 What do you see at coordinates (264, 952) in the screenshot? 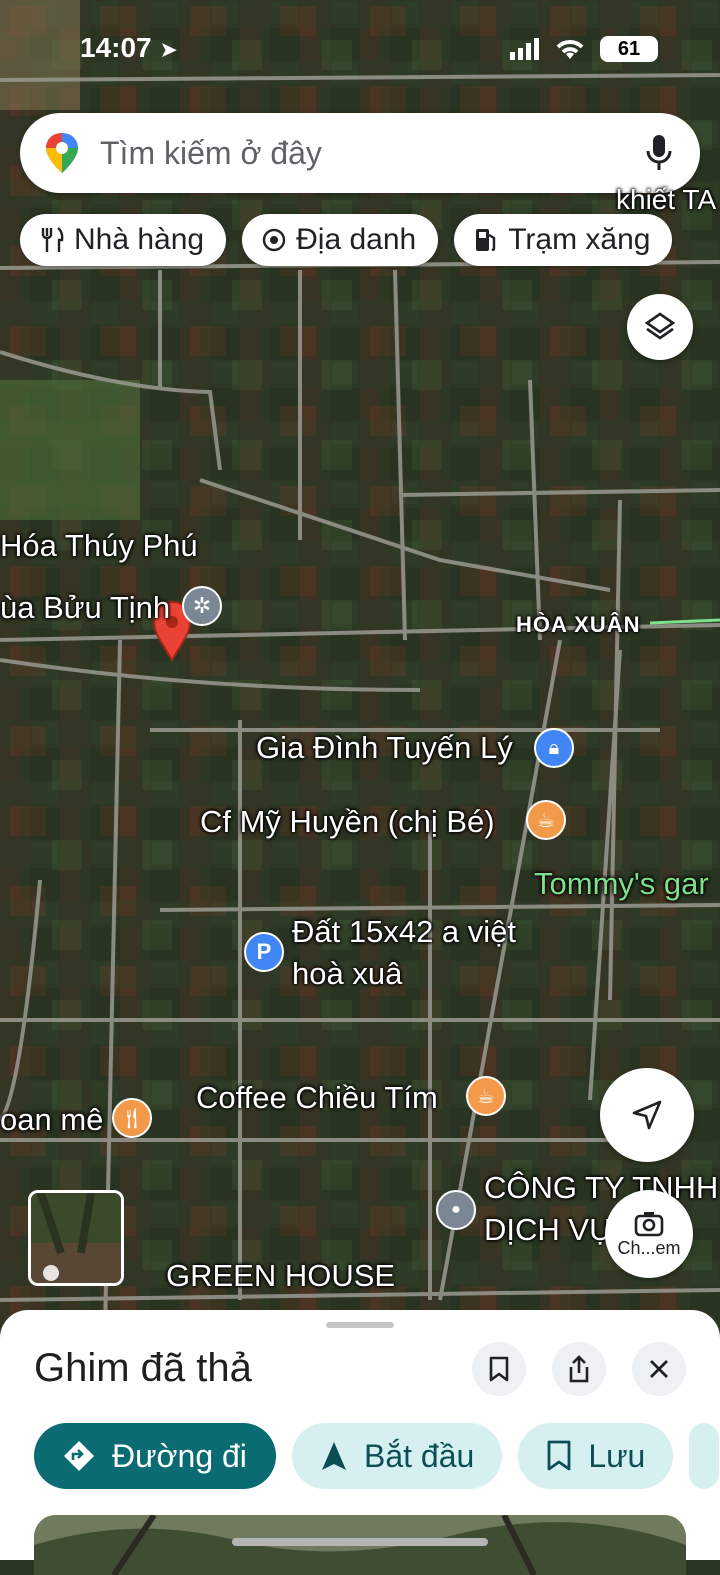
I see `parking-icon: P` at bounding box center [264, 952].